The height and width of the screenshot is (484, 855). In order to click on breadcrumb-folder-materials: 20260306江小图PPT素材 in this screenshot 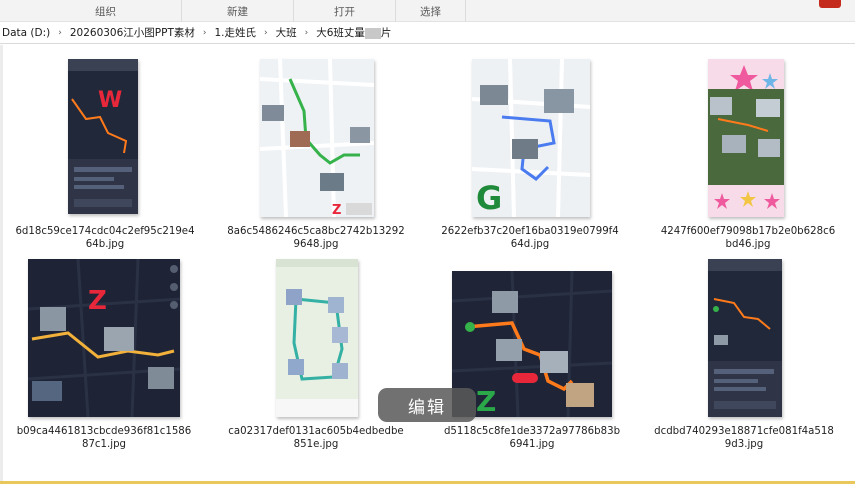, I will do `click(132, 32)`.